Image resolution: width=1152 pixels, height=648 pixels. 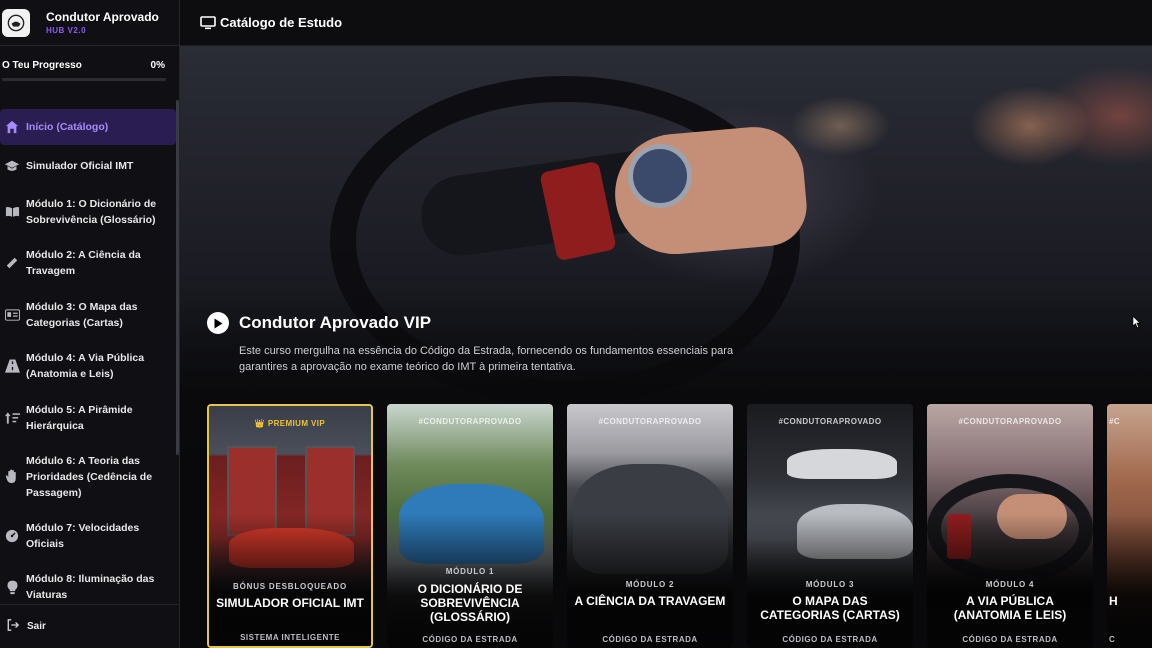 I want to click on sidebar-item-modulo-2: Módulo 2: A Ciência da Travagem, so click(x=88, y=263).